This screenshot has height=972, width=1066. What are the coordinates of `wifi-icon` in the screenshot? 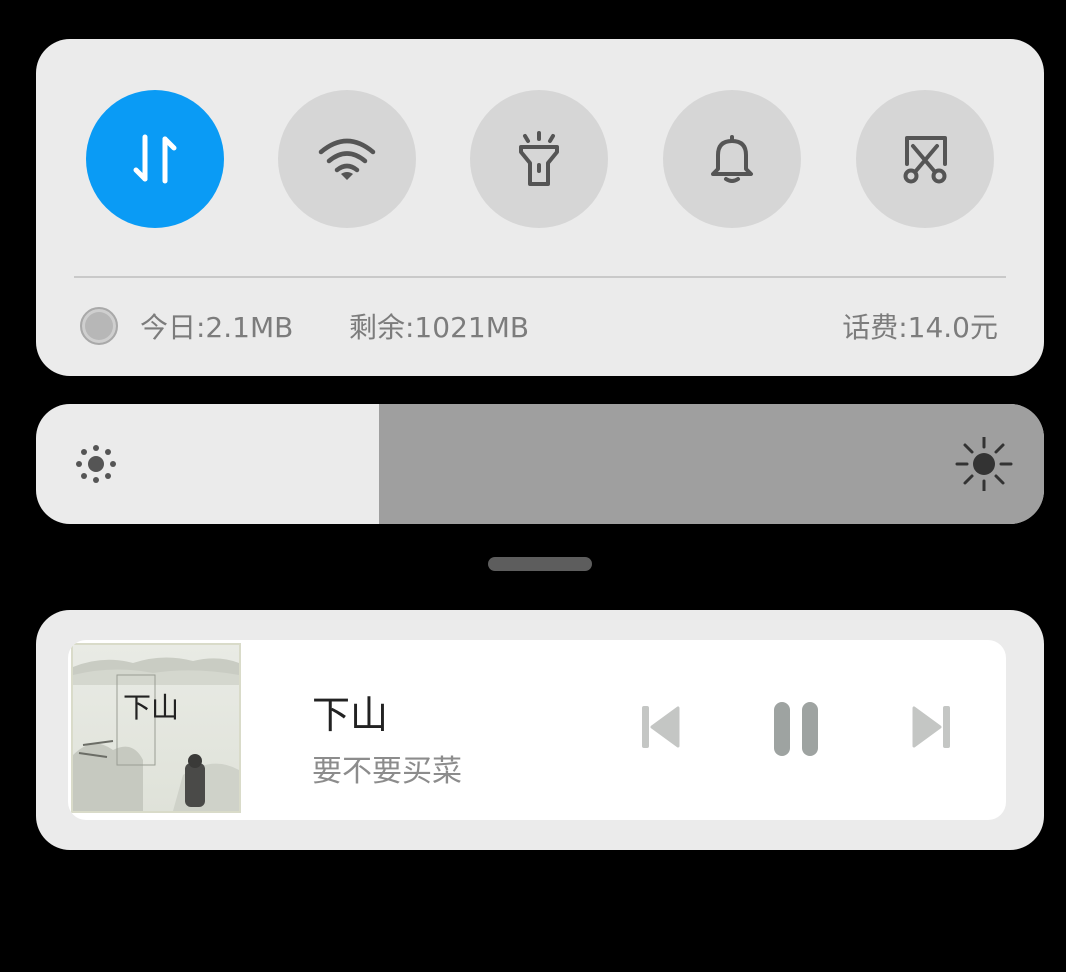 It's located at (347, 159).